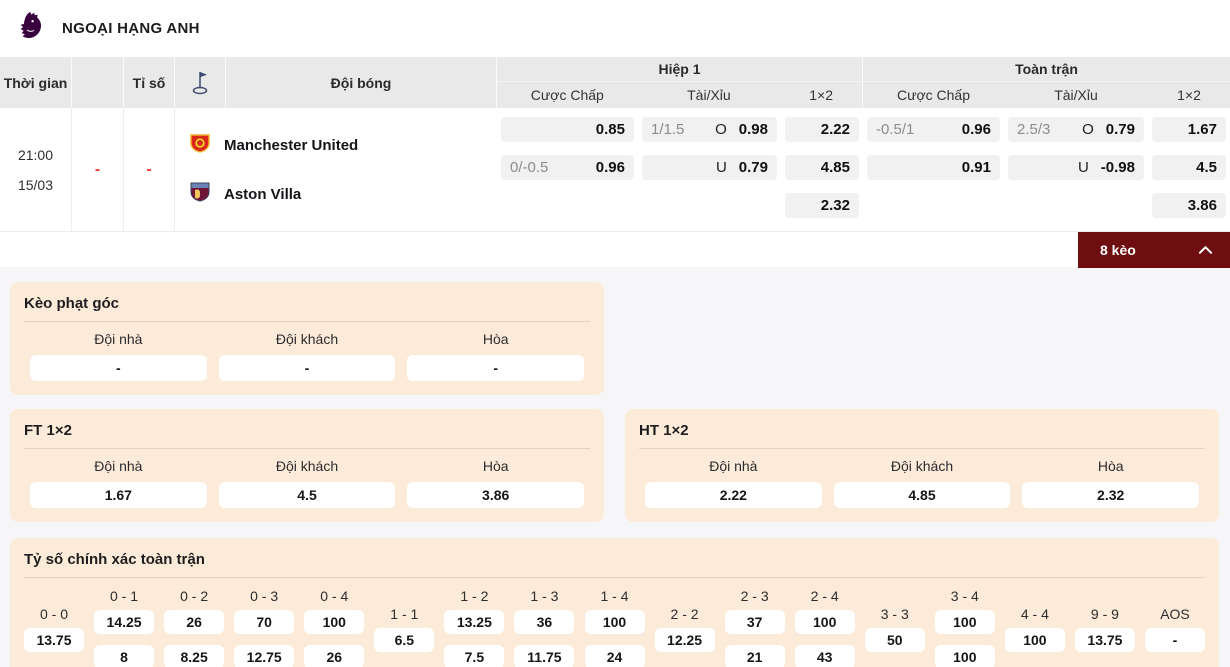 The height and width of the screenshot is (667, 1230). Describe the element at coordinates (822, 129) in the screenshot. I see `h1-1x2-home: 2.22` at that location.